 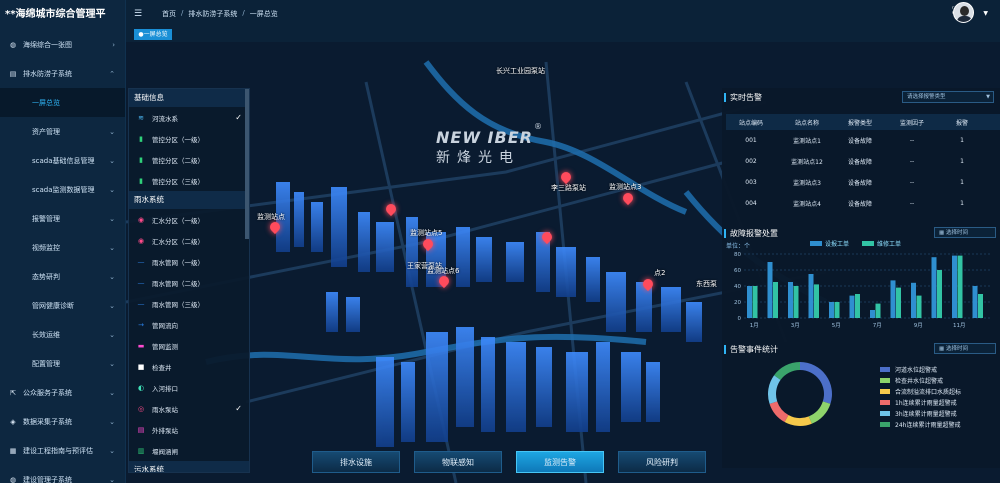 What do you see at coordinates (141, 387) in the screenshot?
I see `outfall-icon: ◐` at bounding box center [141, 387].